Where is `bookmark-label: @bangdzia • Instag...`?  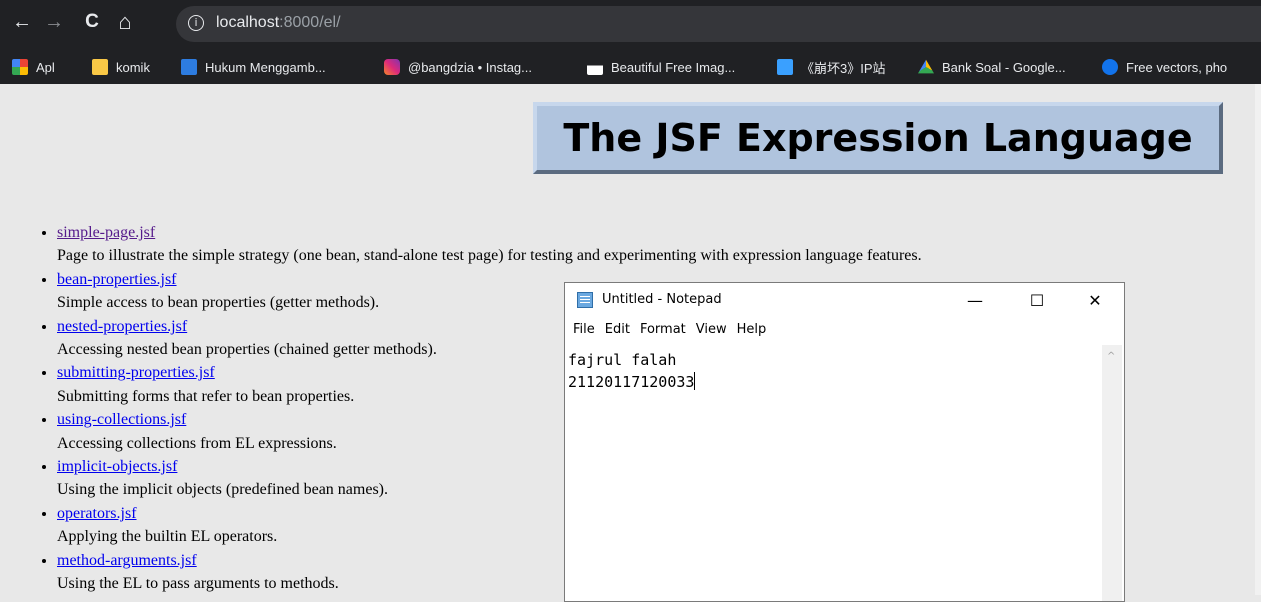
bookmark-label: @bangdzia • Instag... is located at coordinates (470, 67).